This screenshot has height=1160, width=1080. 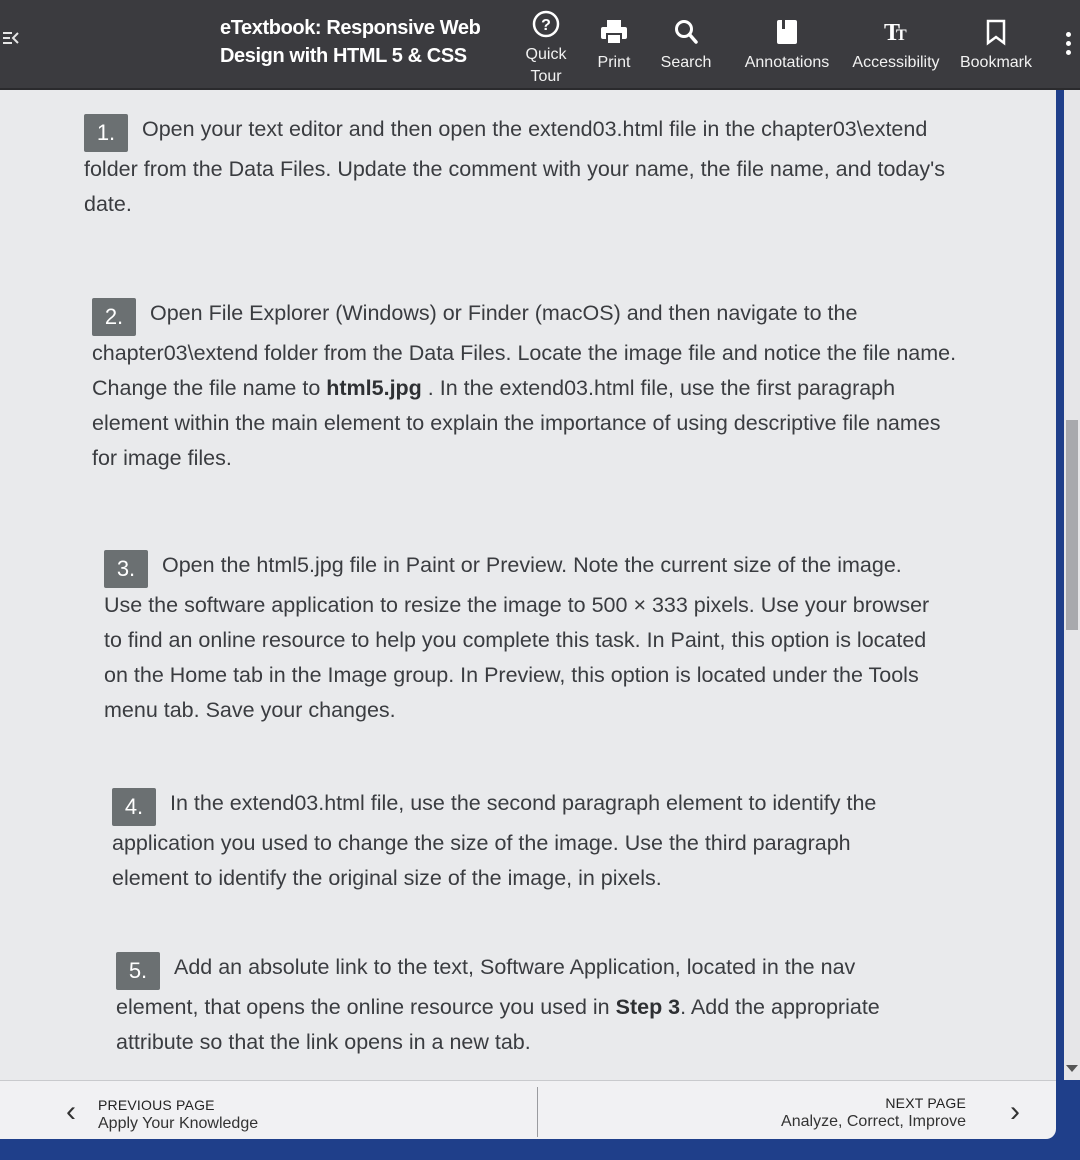 What do you see at coordinates (1068, 50) in the screenshot?
I see `more-options-button` at bounding box center [1068, 50].